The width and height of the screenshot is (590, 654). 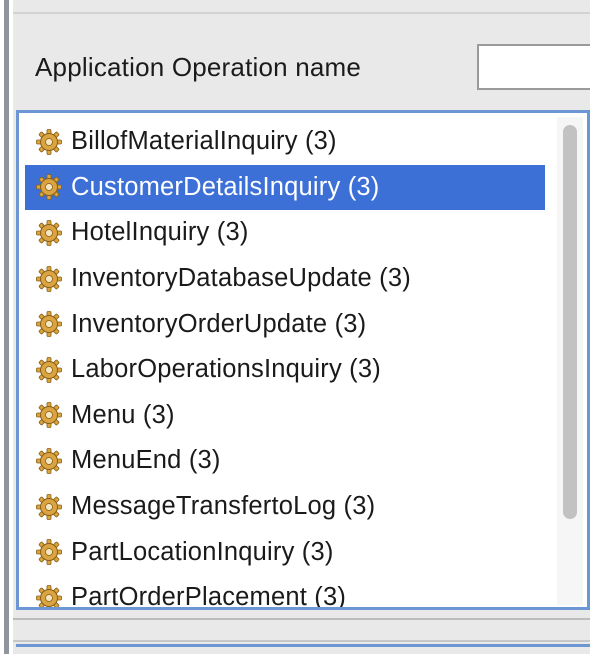 I want to click on list-item-label: MenuEnd (3), so click(x=146, y=460).